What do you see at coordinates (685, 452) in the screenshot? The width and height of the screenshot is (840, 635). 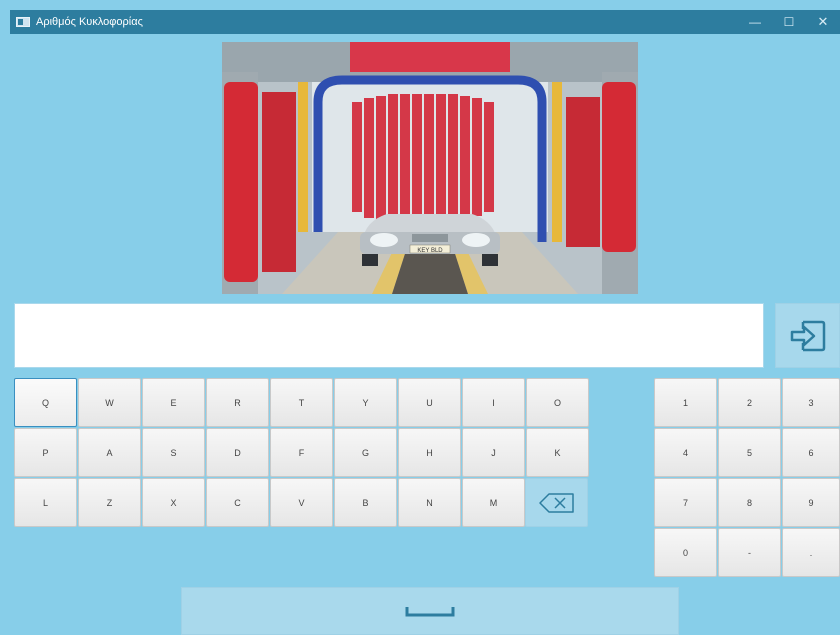 I see `numpad-key-4: 4` at bounding box center [685, 452].